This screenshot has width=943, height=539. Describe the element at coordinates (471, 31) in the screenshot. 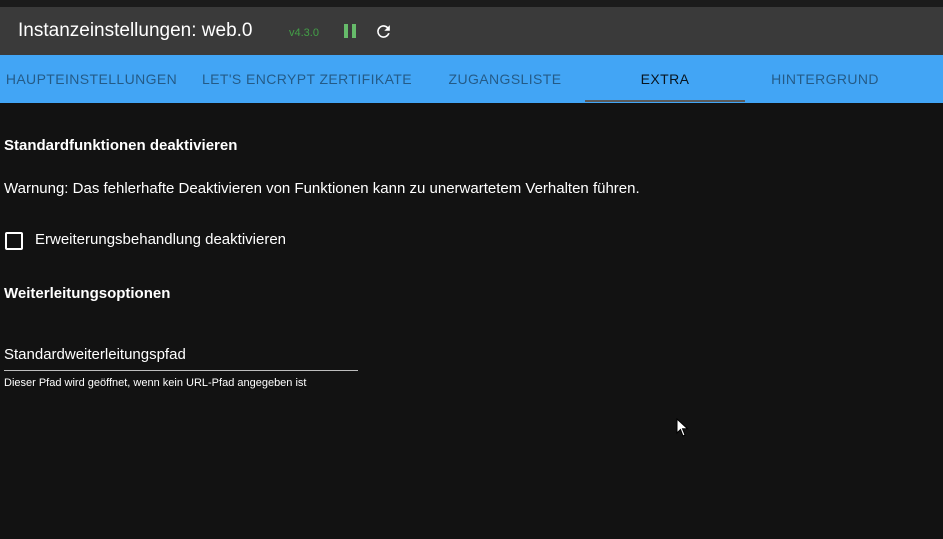

I see `dialog-header: Instanzeinstellungen: web.0 v4.3.0` at that location.